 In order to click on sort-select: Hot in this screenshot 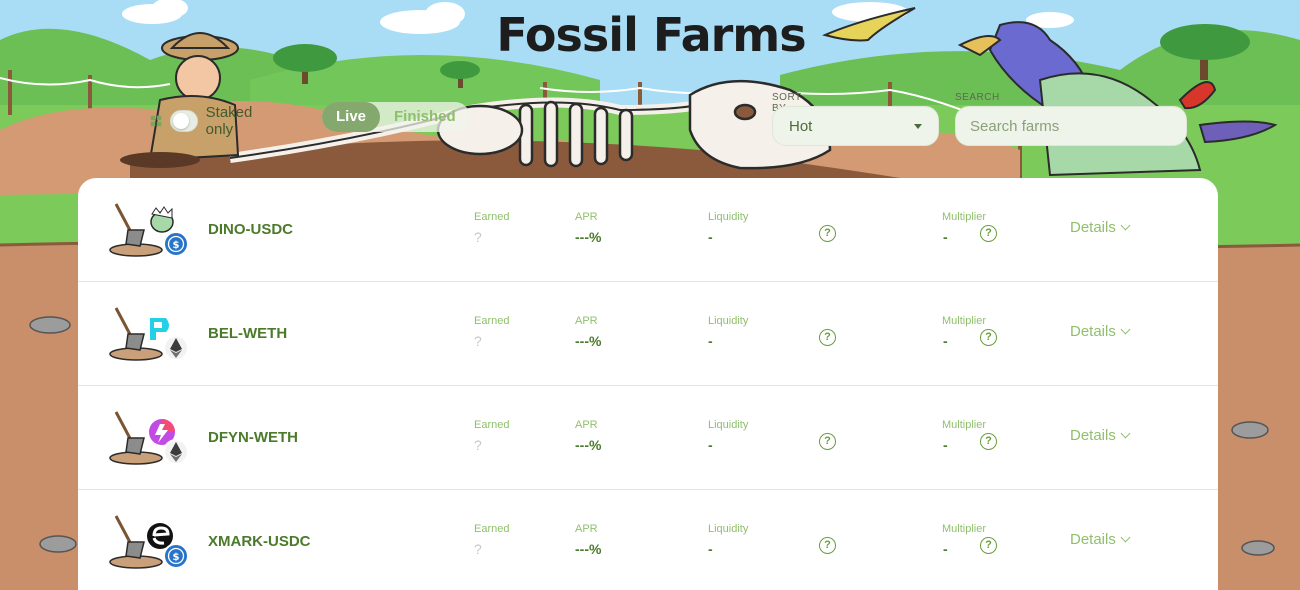, I will do `click(855, 126)`.